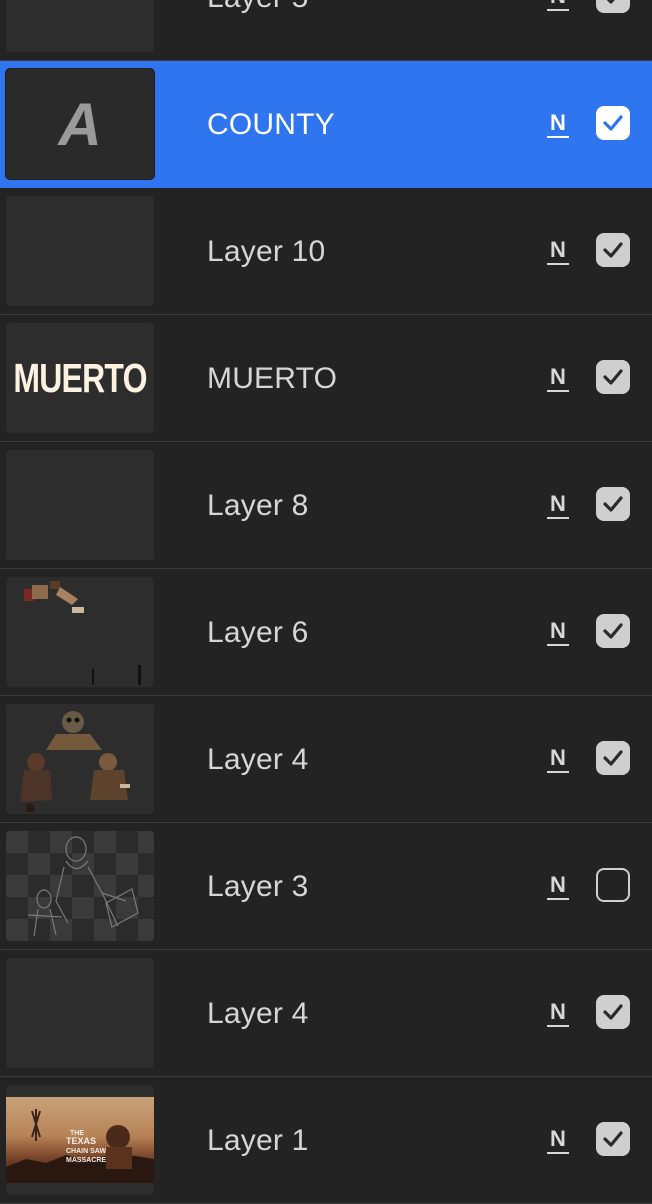 The image size is (652, 1204). I want to click on poster-title-line: TEXAS, so click(81, 1141).